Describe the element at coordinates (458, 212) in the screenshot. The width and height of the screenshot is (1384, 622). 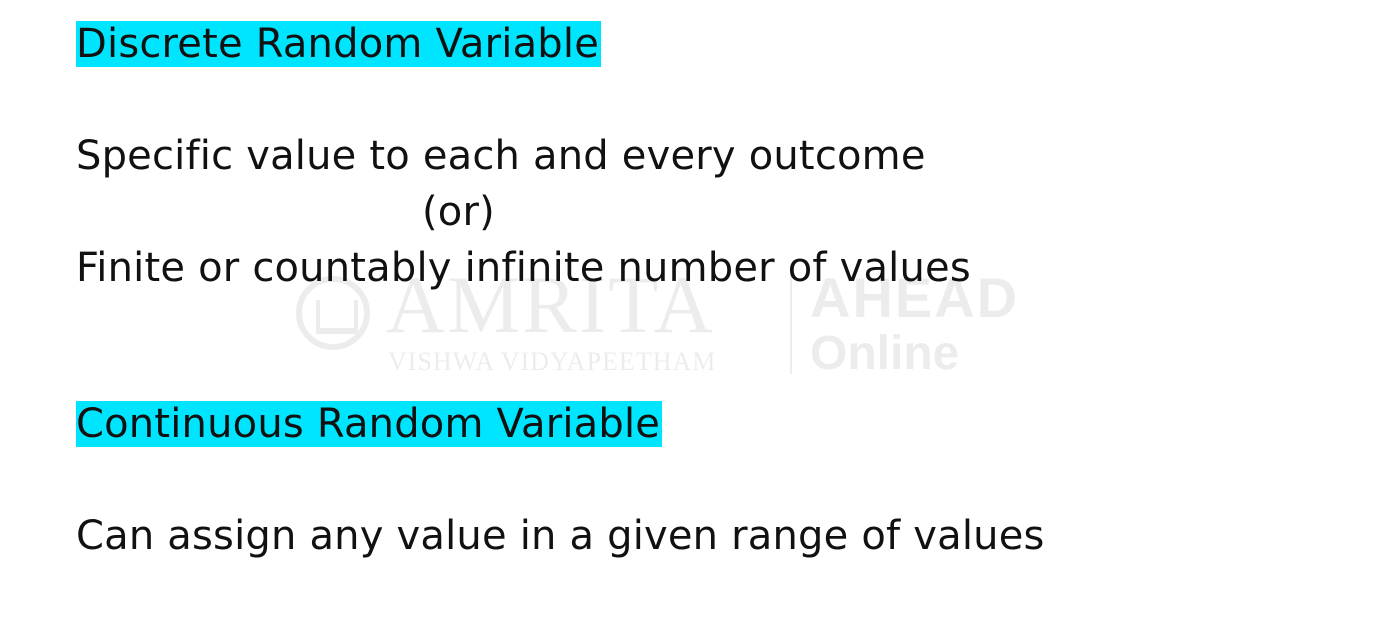
I see `or-separator: (or)` at that location.